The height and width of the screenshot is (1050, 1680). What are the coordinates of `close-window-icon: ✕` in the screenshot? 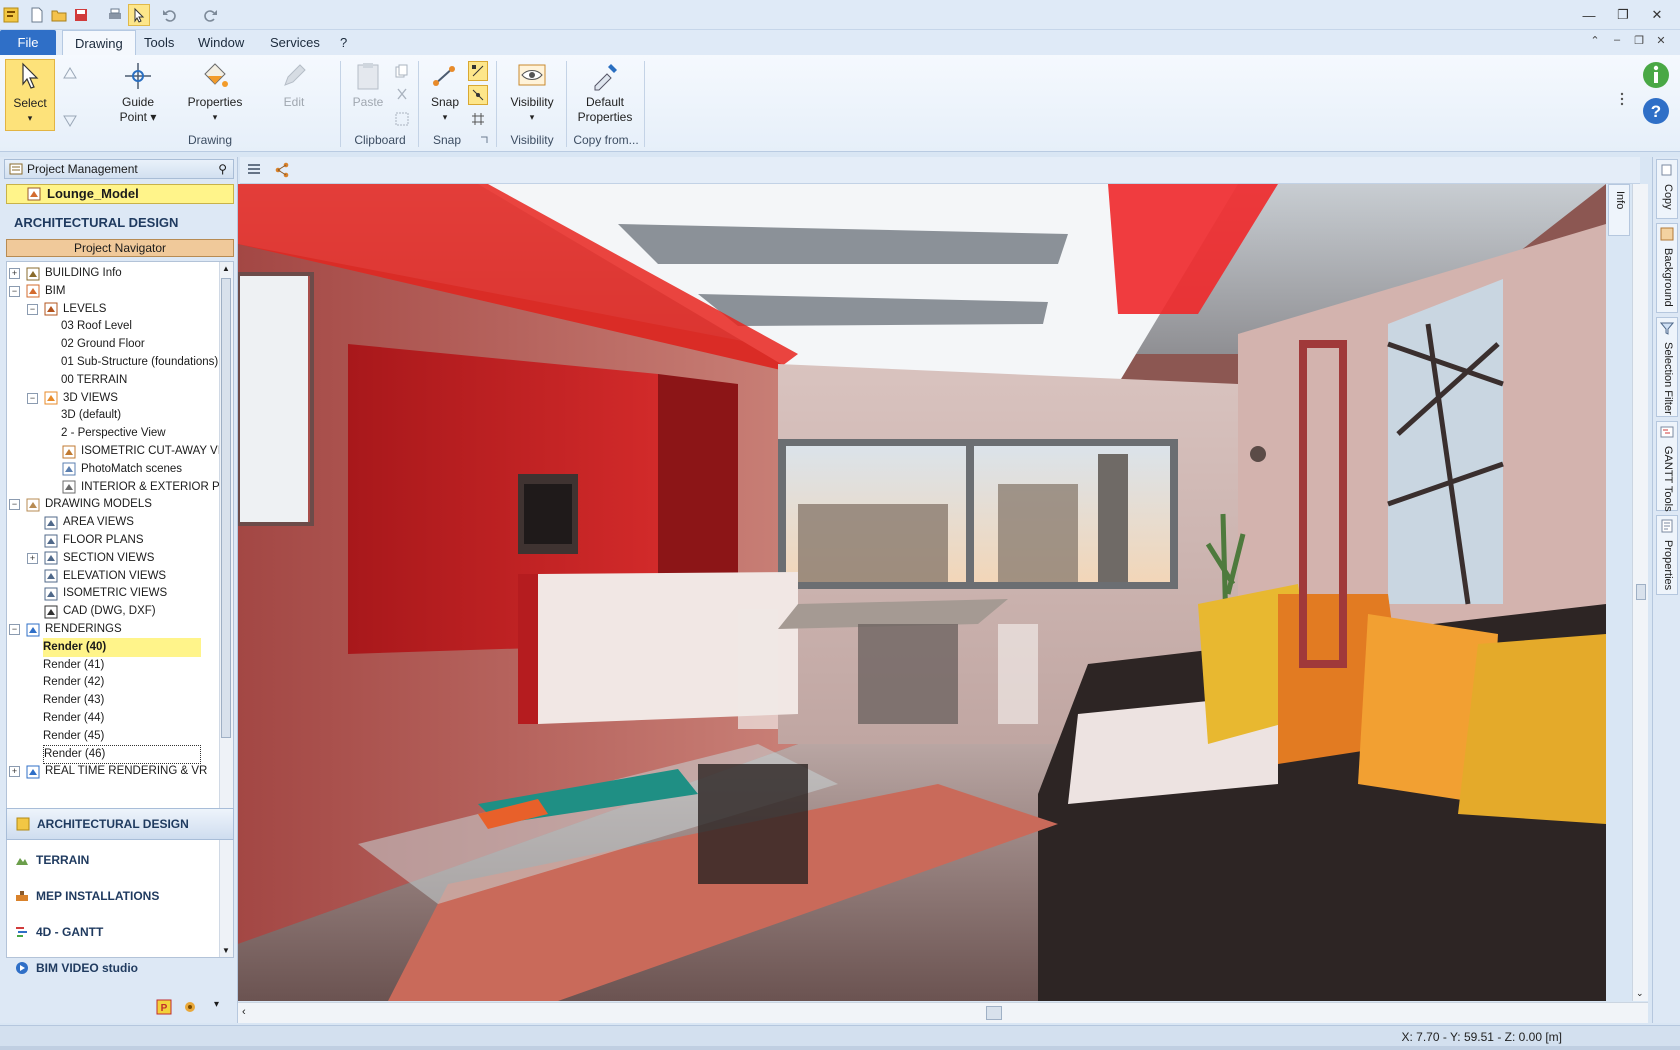 It's located at (1657, 15).